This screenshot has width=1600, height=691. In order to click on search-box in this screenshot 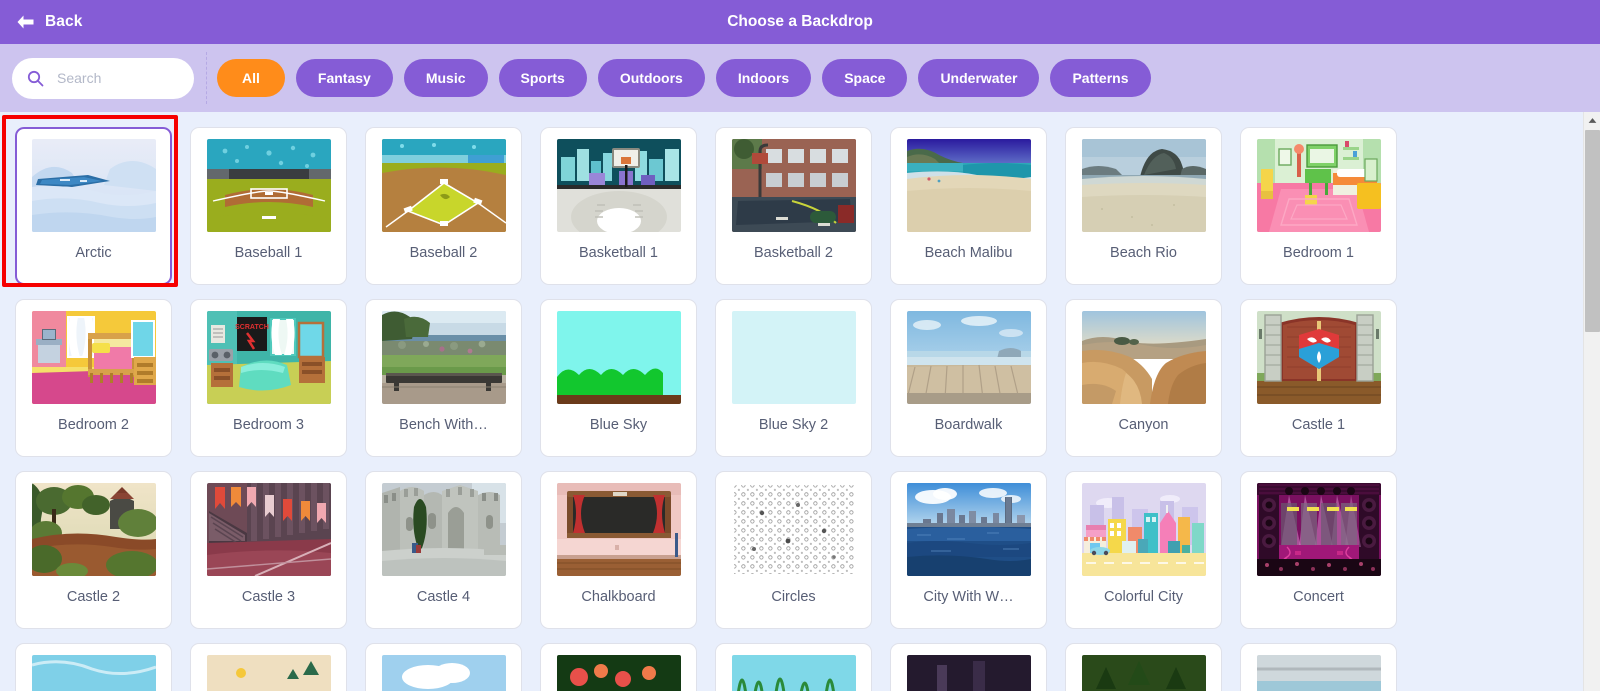, I will do `click(103, 78)`.